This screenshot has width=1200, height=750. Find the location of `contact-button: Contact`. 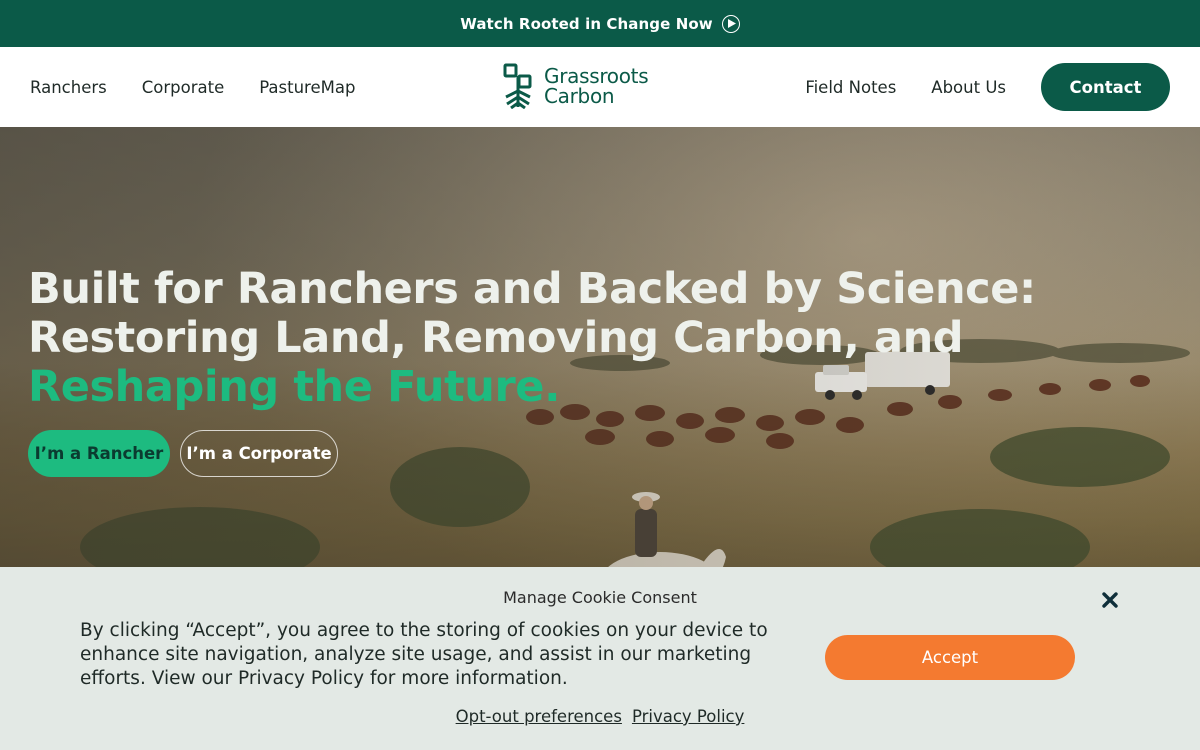

contact-button: Contact is located at coordinates (1105, 87).